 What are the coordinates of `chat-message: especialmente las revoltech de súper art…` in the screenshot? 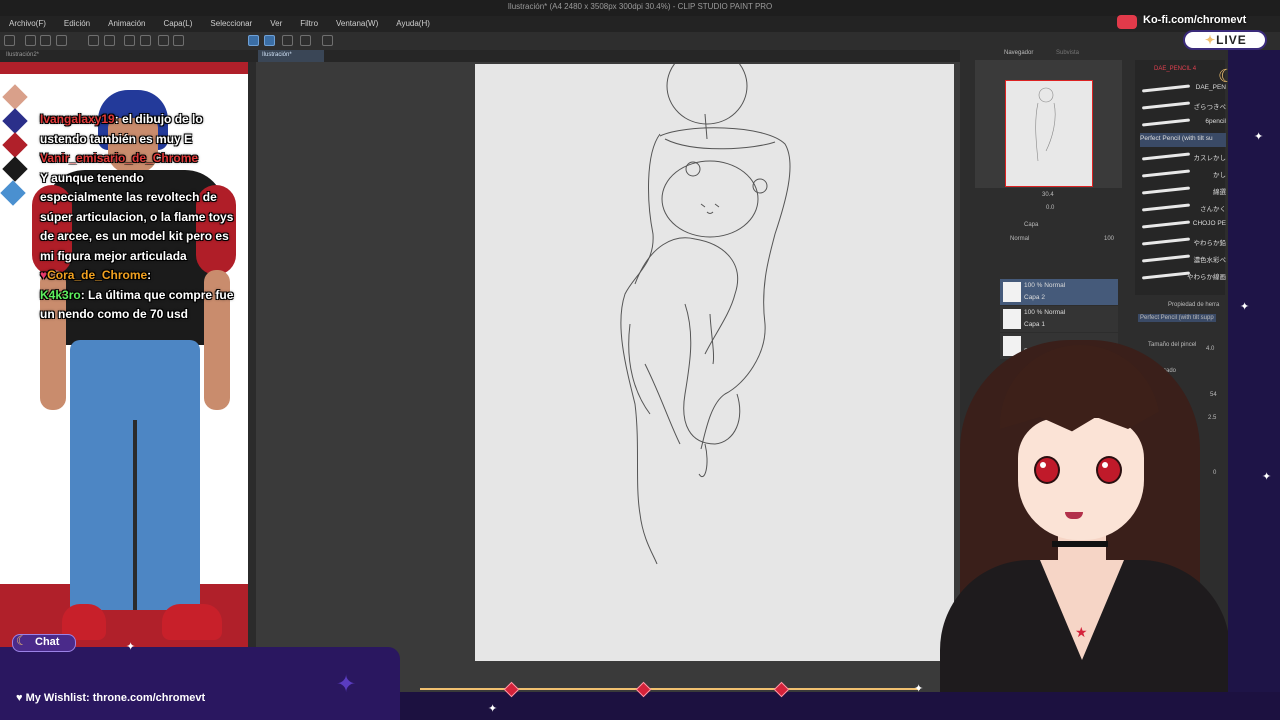 It's located at (137, 226).